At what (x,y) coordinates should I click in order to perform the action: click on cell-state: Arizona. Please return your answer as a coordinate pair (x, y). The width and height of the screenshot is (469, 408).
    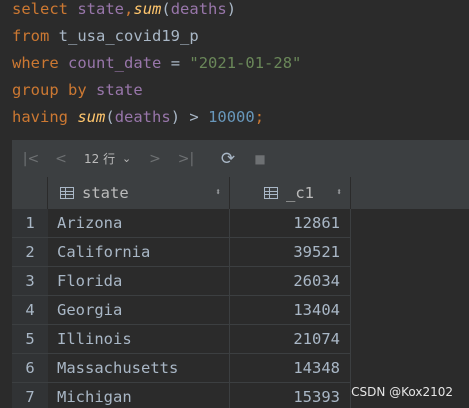
    Looking at the image, I should click on (139, 223).